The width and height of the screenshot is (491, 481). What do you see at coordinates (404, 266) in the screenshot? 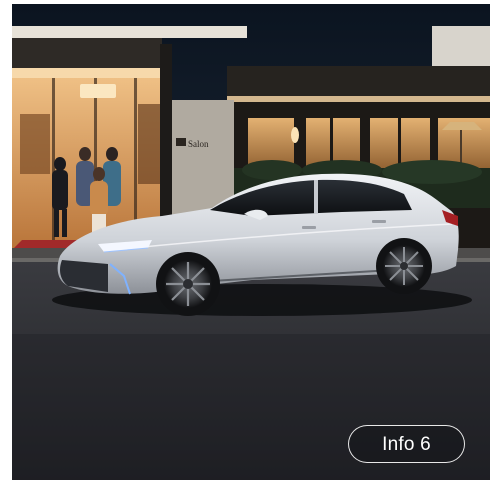
I see `rear-wheel` at bounding box center [404, 266].